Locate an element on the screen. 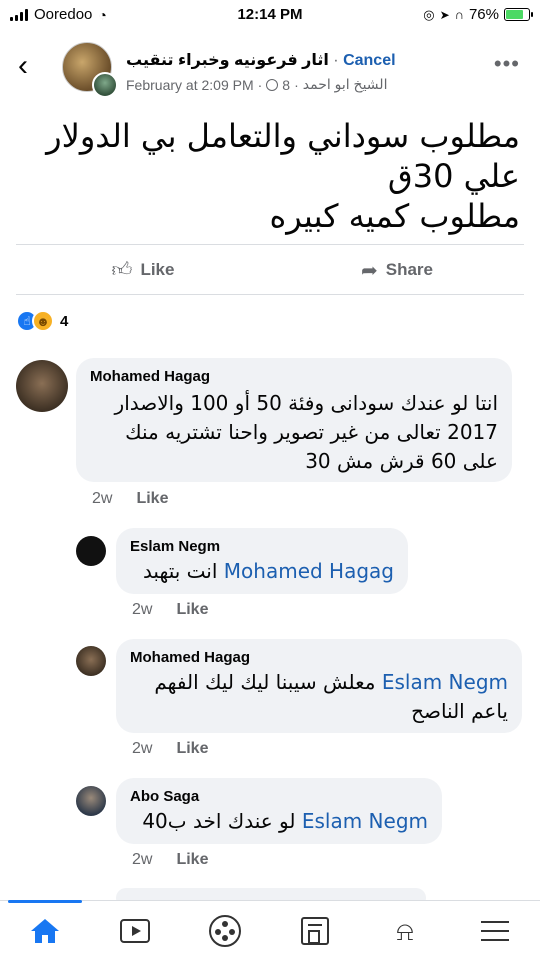 The height and width of the screenshot is (960, 540). lock-rotation-icon: ◎ is located at coordinates (429, 14).